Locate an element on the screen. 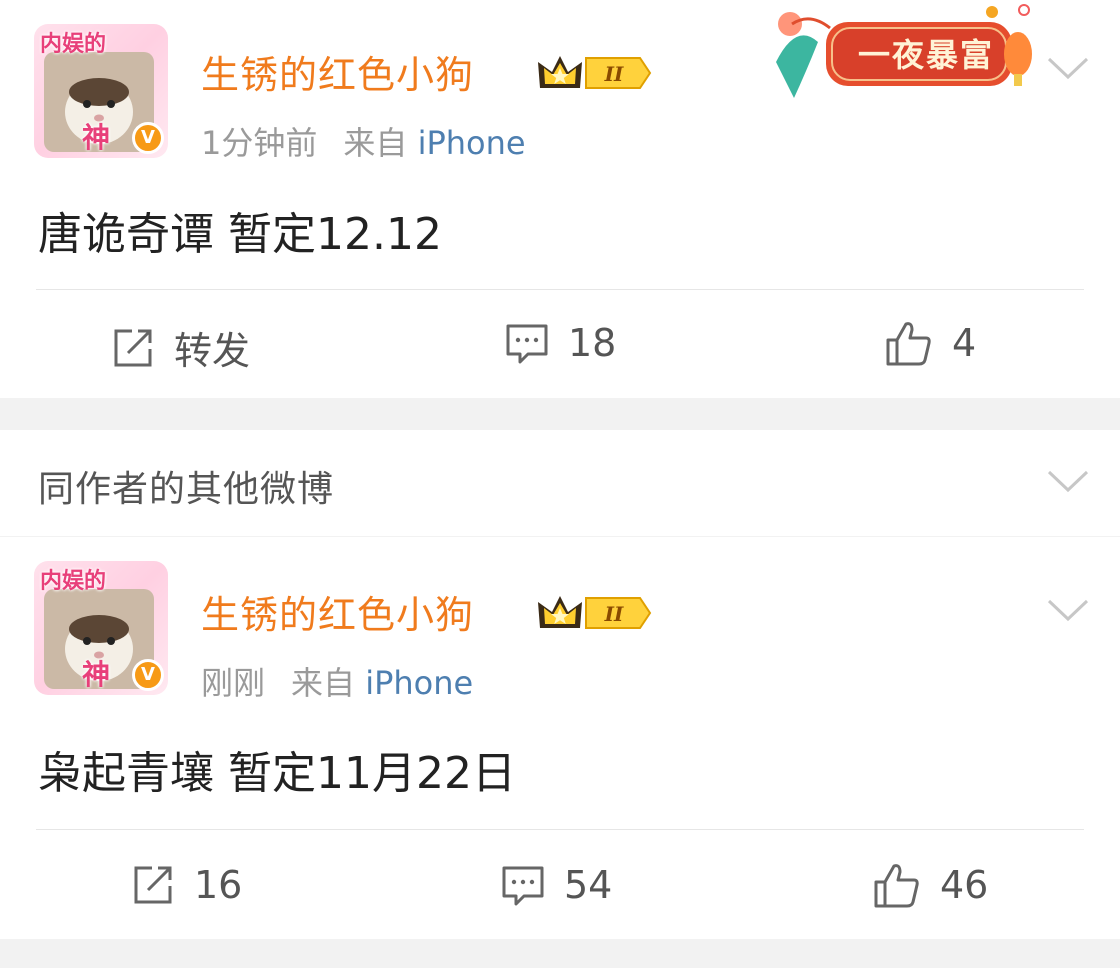 The height and width of the screenshot is (968, 1120). section-title: 同作者的其他微博 is located at coordinates (186, 489).